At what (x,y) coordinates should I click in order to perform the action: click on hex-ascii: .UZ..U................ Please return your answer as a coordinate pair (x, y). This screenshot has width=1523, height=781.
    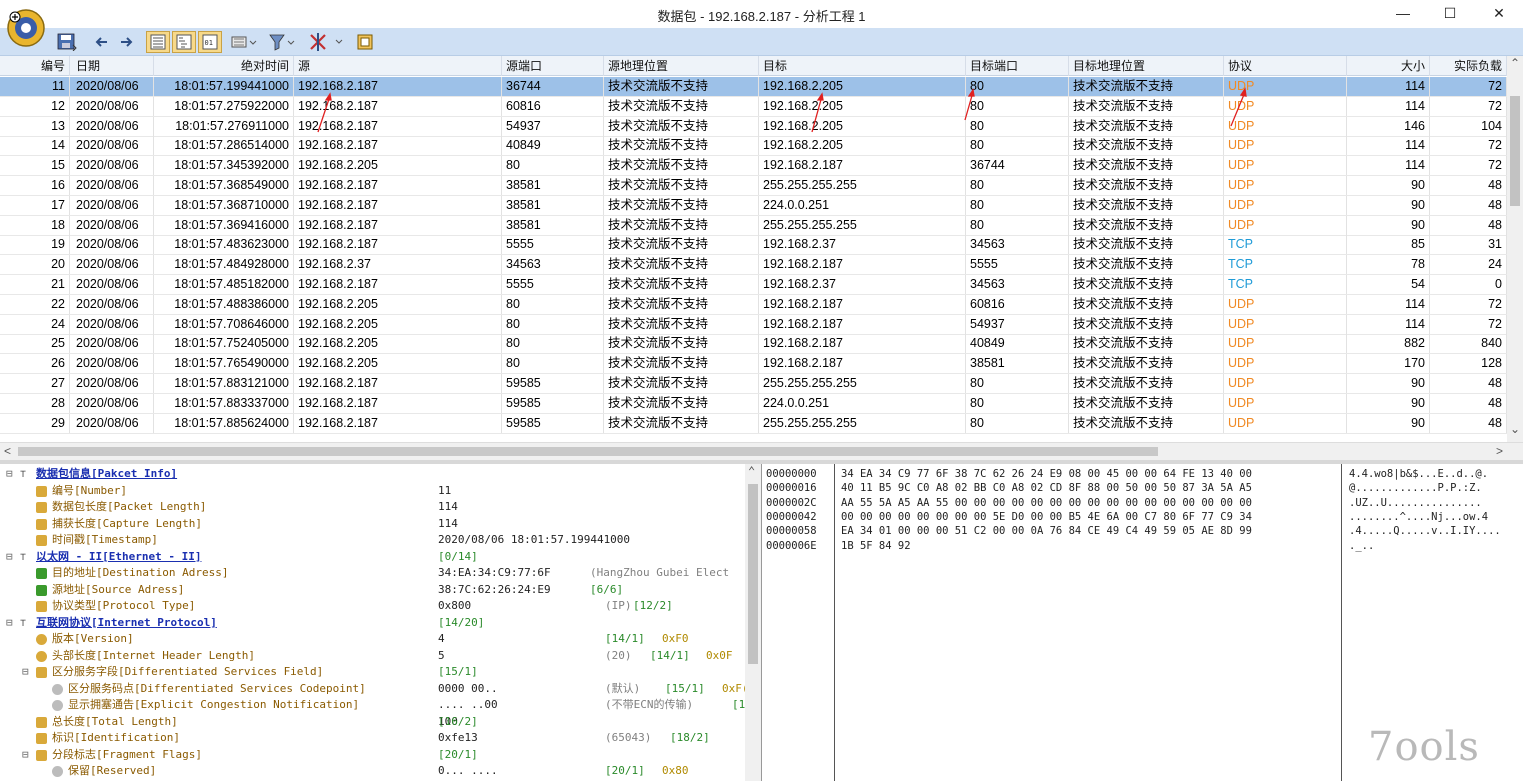
    Looking at the image, I should click on (1415, 502).